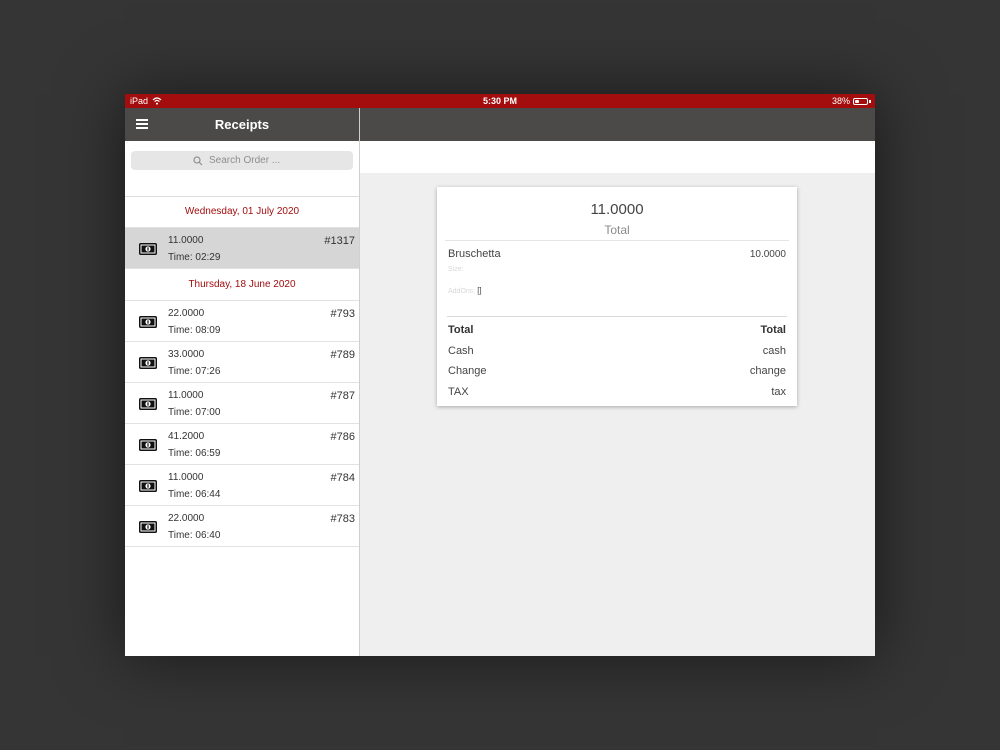  I want to click on summary-cash-label: Cash, so click(461, 351).